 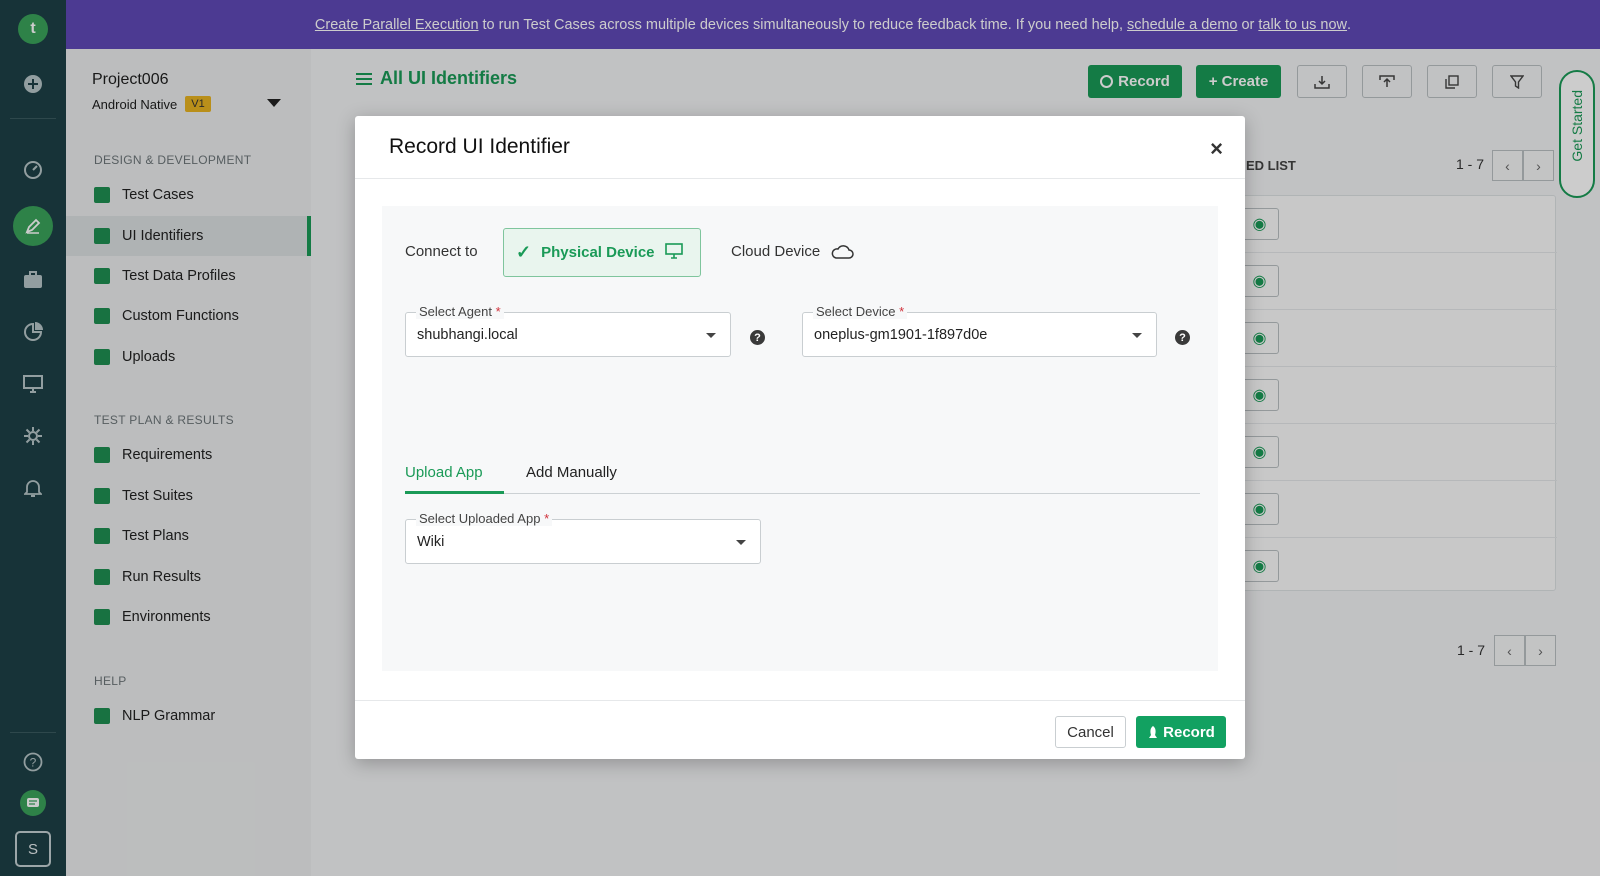 I want to click on device-value: oneplus-gm1901-1f897d0e, so click(x=901, y=335).